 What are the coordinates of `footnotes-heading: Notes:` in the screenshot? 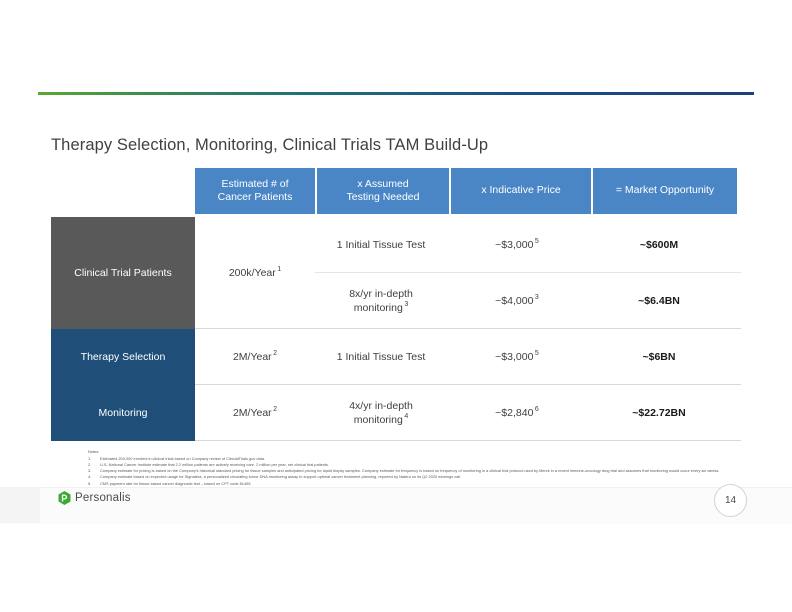 It's located at (94, 451).